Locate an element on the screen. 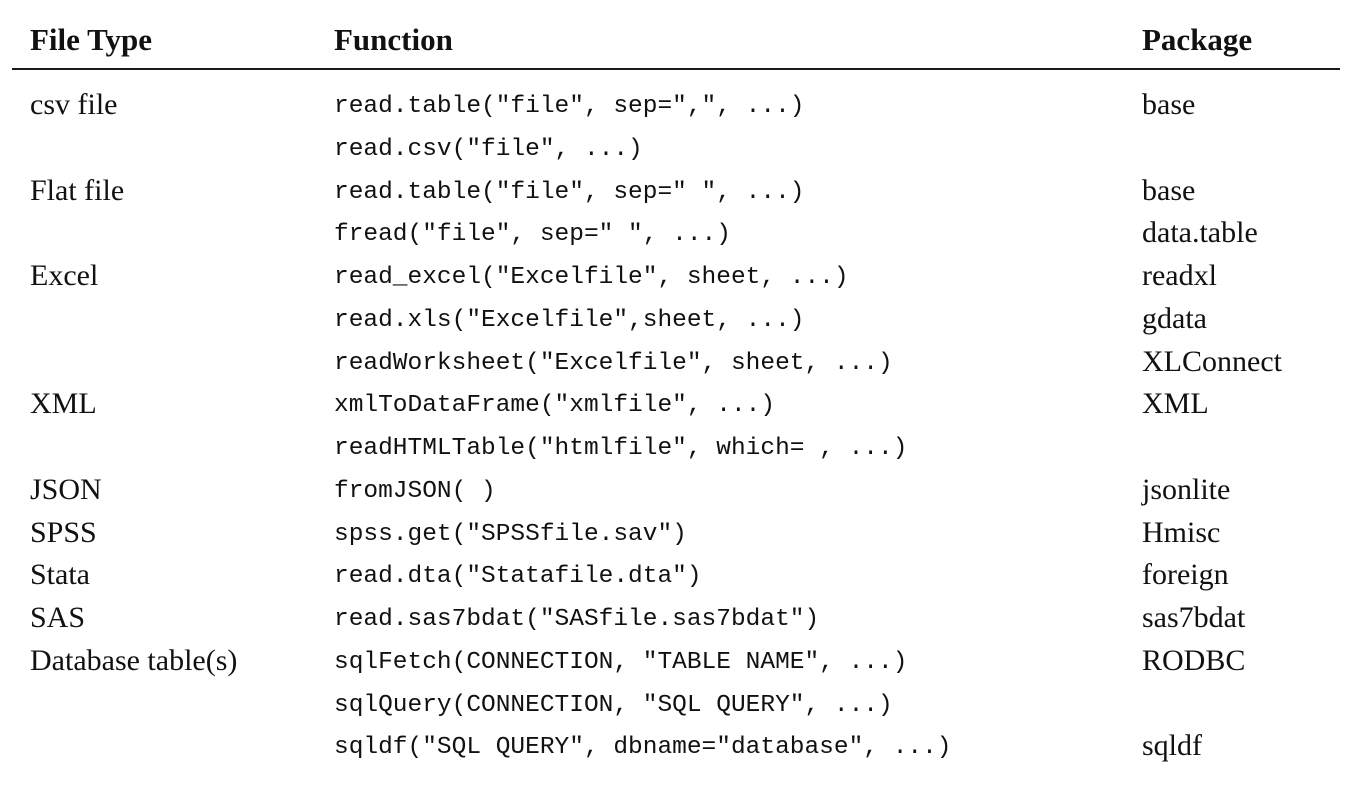  cell-file-type: Database table(s) is located at coordinates (134, 660).